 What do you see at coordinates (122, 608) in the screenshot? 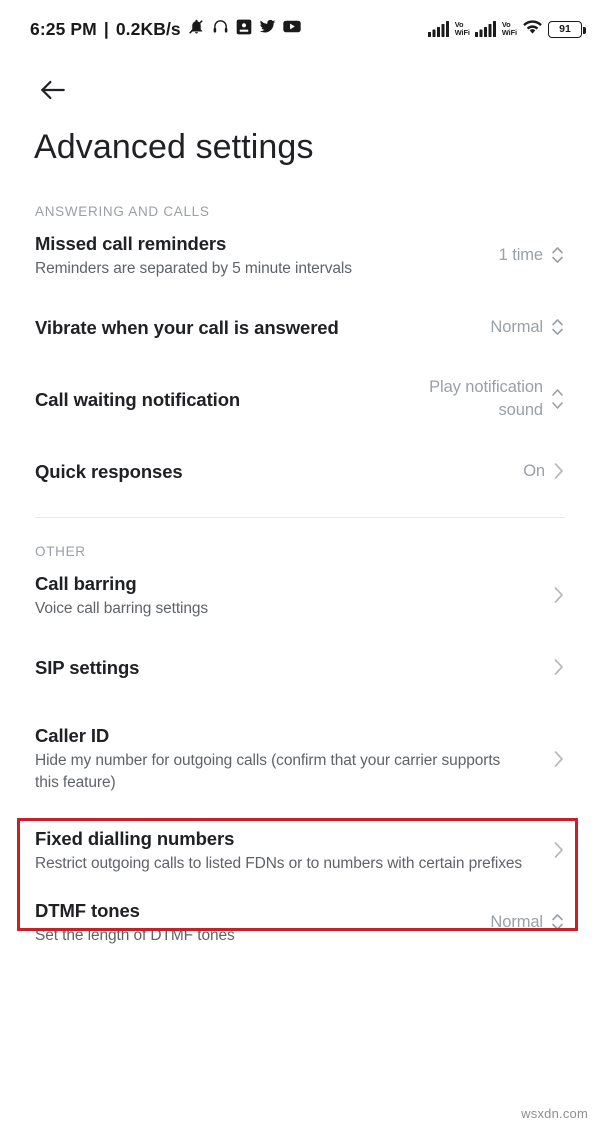
I see `row-subtitle: Voice call barring settings` at bounding box center [122, 608].